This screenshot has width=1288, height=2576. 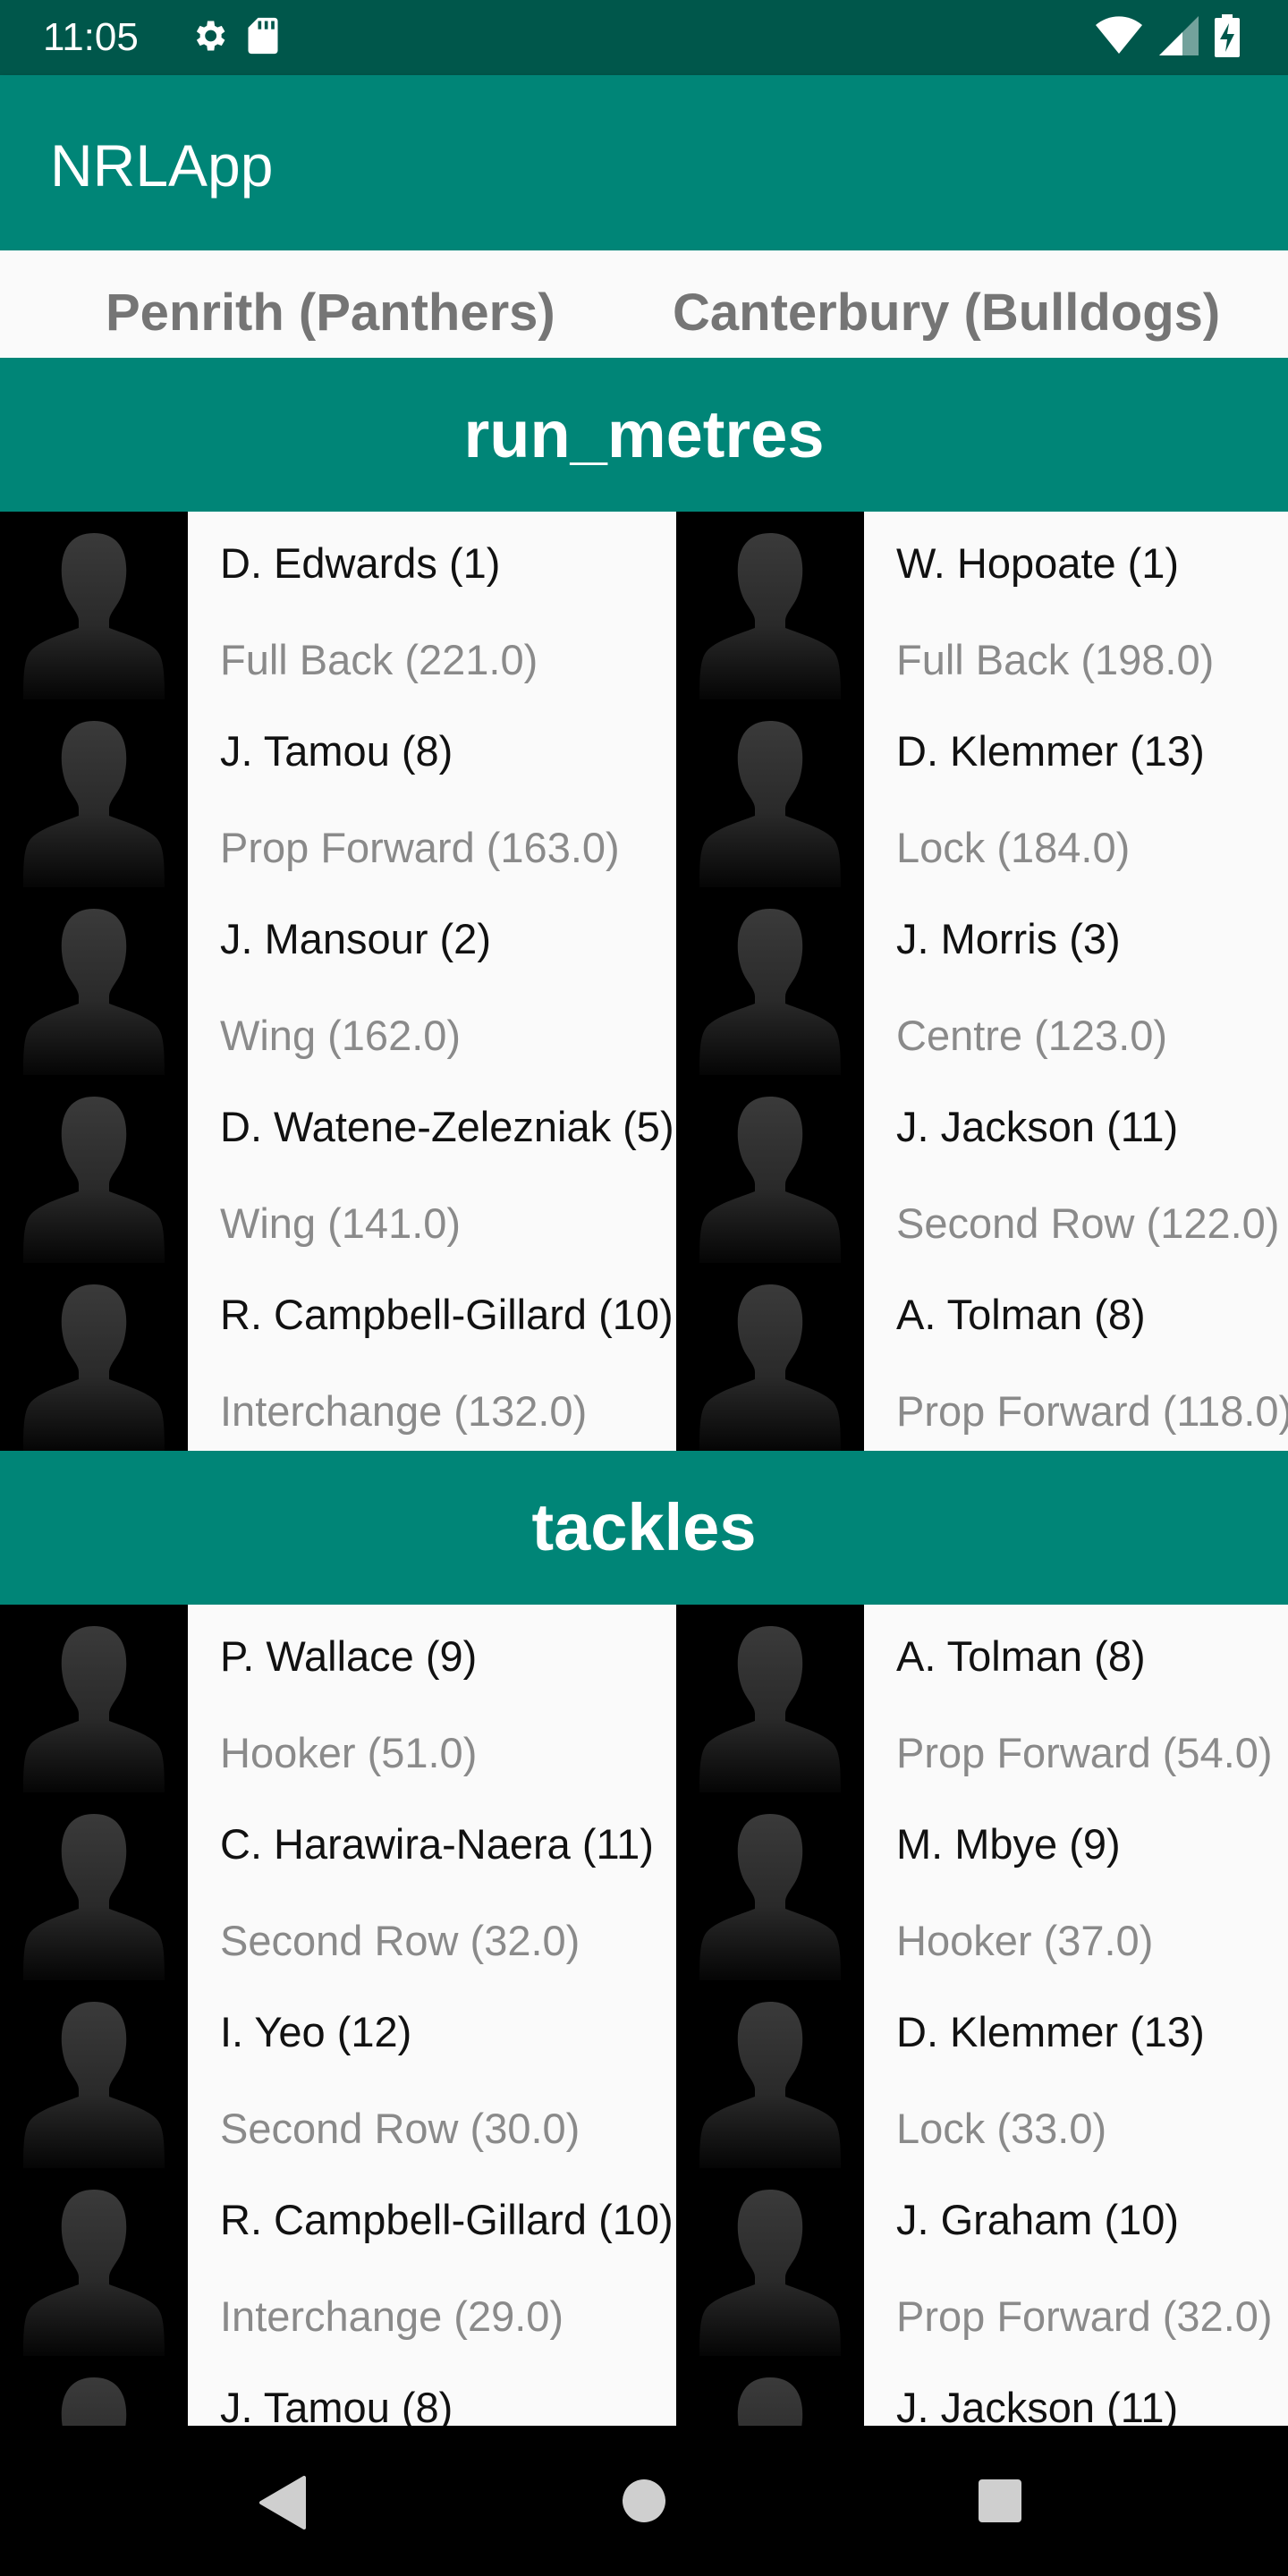 I want to click on player-name: M. Mbye (9), so click(x=1008, y=1844).